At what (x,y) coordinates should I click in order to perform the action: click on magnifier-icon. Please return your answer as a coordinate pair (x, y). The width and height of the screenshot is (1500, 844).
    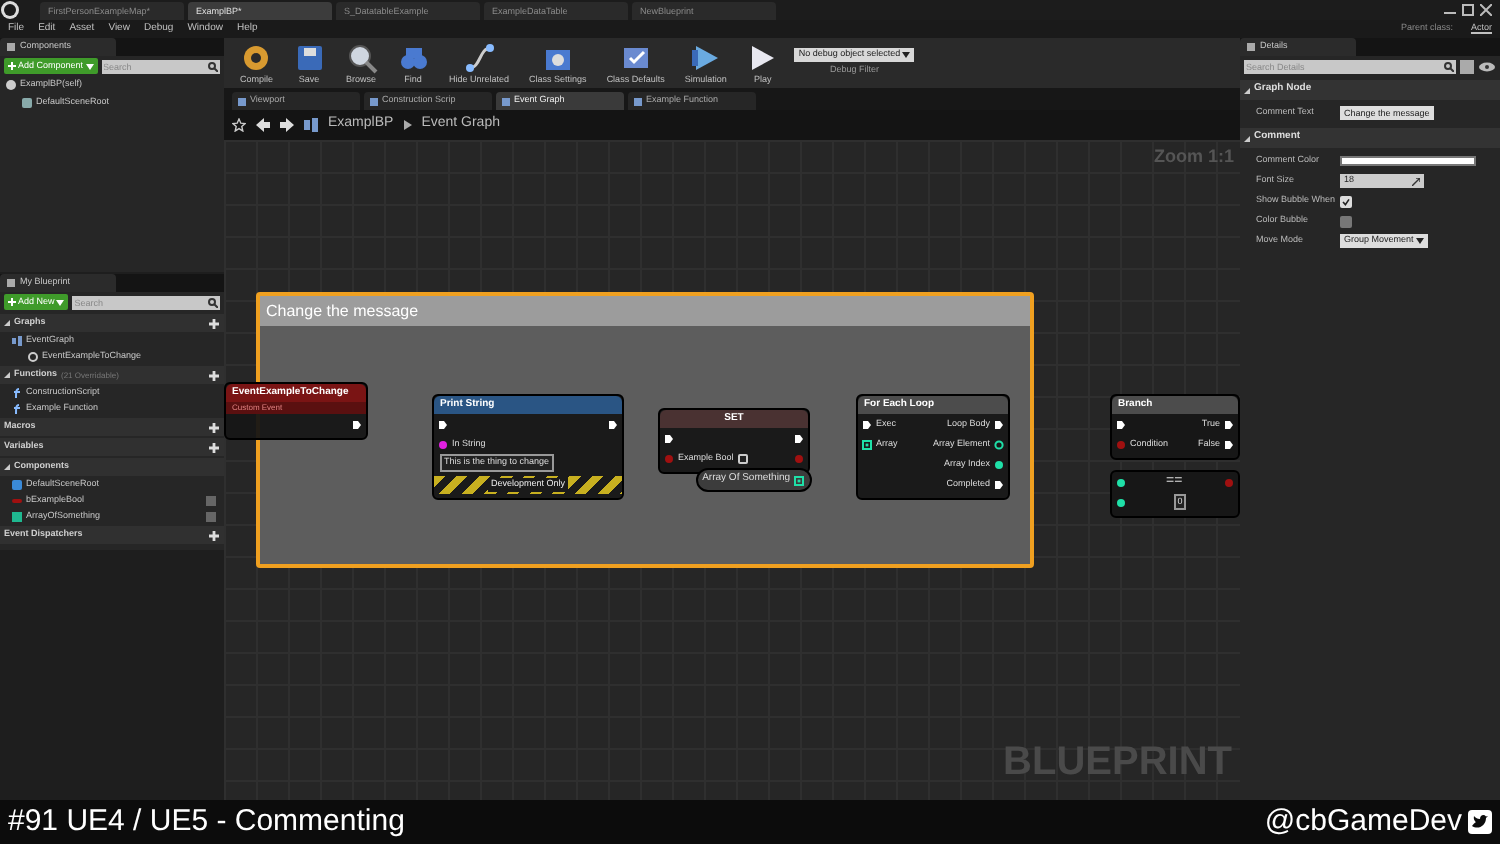
    Looking at the image, I should click on (361, 57).